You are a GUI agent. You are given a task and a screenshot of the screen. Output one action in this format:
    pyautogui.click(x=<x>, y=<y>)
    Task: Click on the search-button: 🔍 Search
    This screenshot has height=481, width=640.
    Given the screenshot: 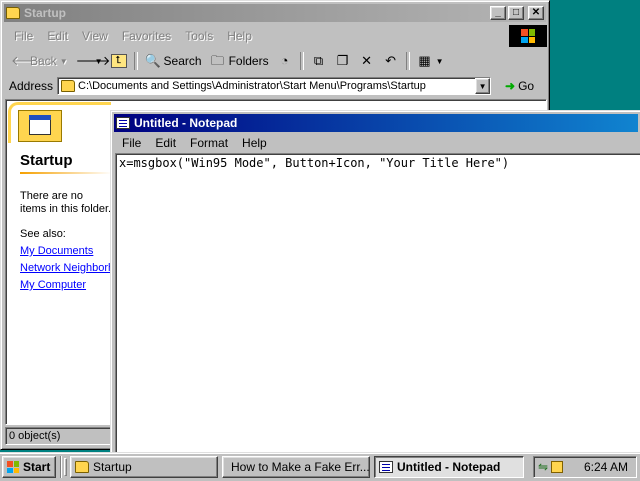 What is the action you would take?
    pyautogui.click(x=173, y=61)
    